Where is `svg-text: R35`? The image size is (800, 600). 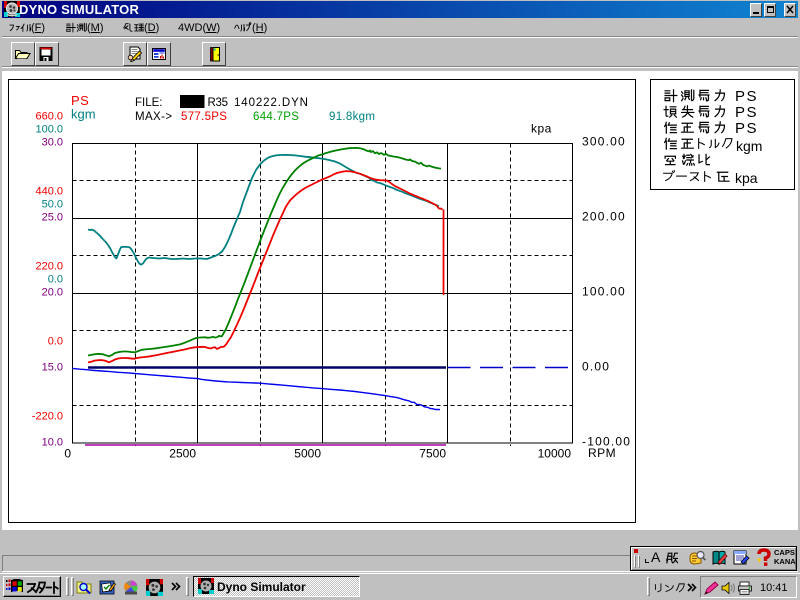
svg-text: R35 is located at coordinates (218, 103).